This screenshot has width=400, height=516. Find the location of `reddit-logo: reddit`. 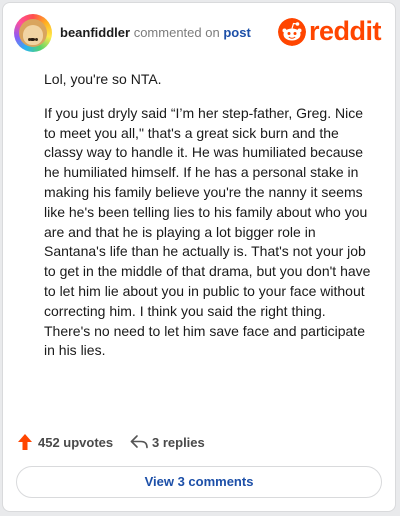

reddit-logo: reddit is located at coordinates (332, 31).